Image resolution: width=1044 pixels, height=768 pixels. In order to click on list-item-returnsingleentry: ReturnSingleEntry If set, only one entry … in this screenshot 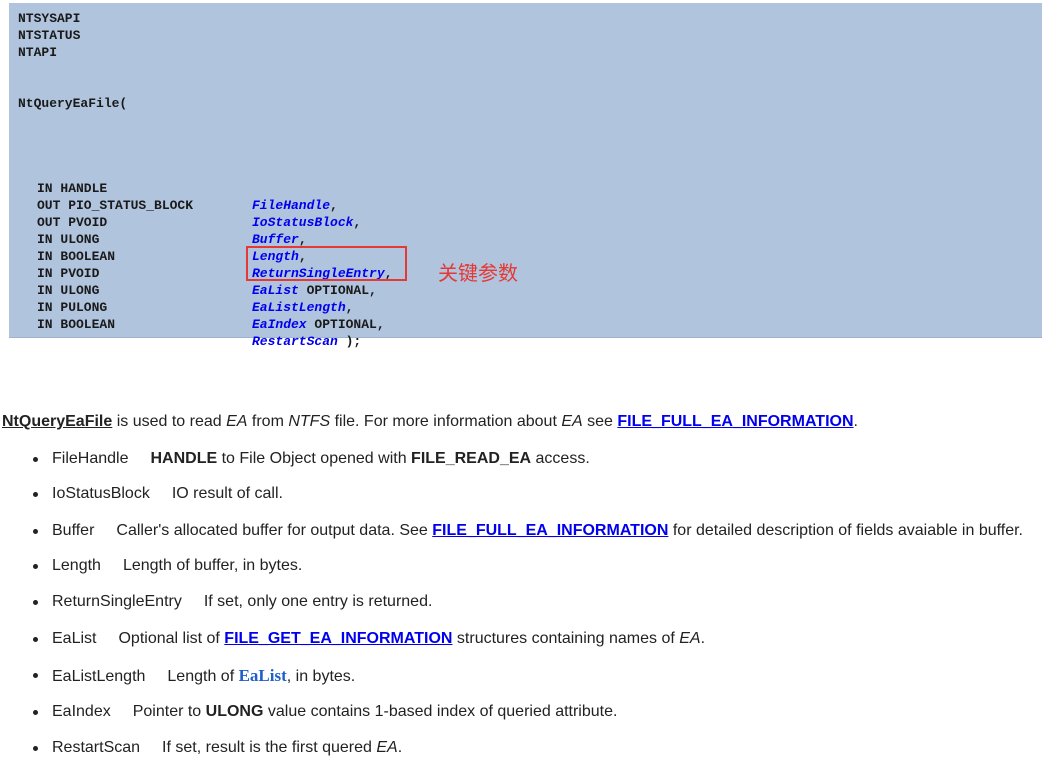, I will do `click(233, 602)`.